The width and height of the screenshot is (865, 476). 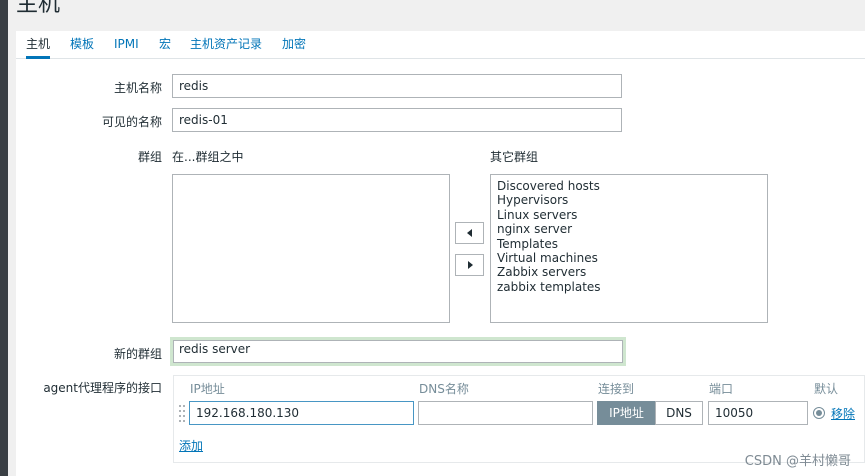 What do you see at coordinates (626, 413) in the screenshot?
I see `connect-ip-button: IP地址` at bounding box center [626, 413].